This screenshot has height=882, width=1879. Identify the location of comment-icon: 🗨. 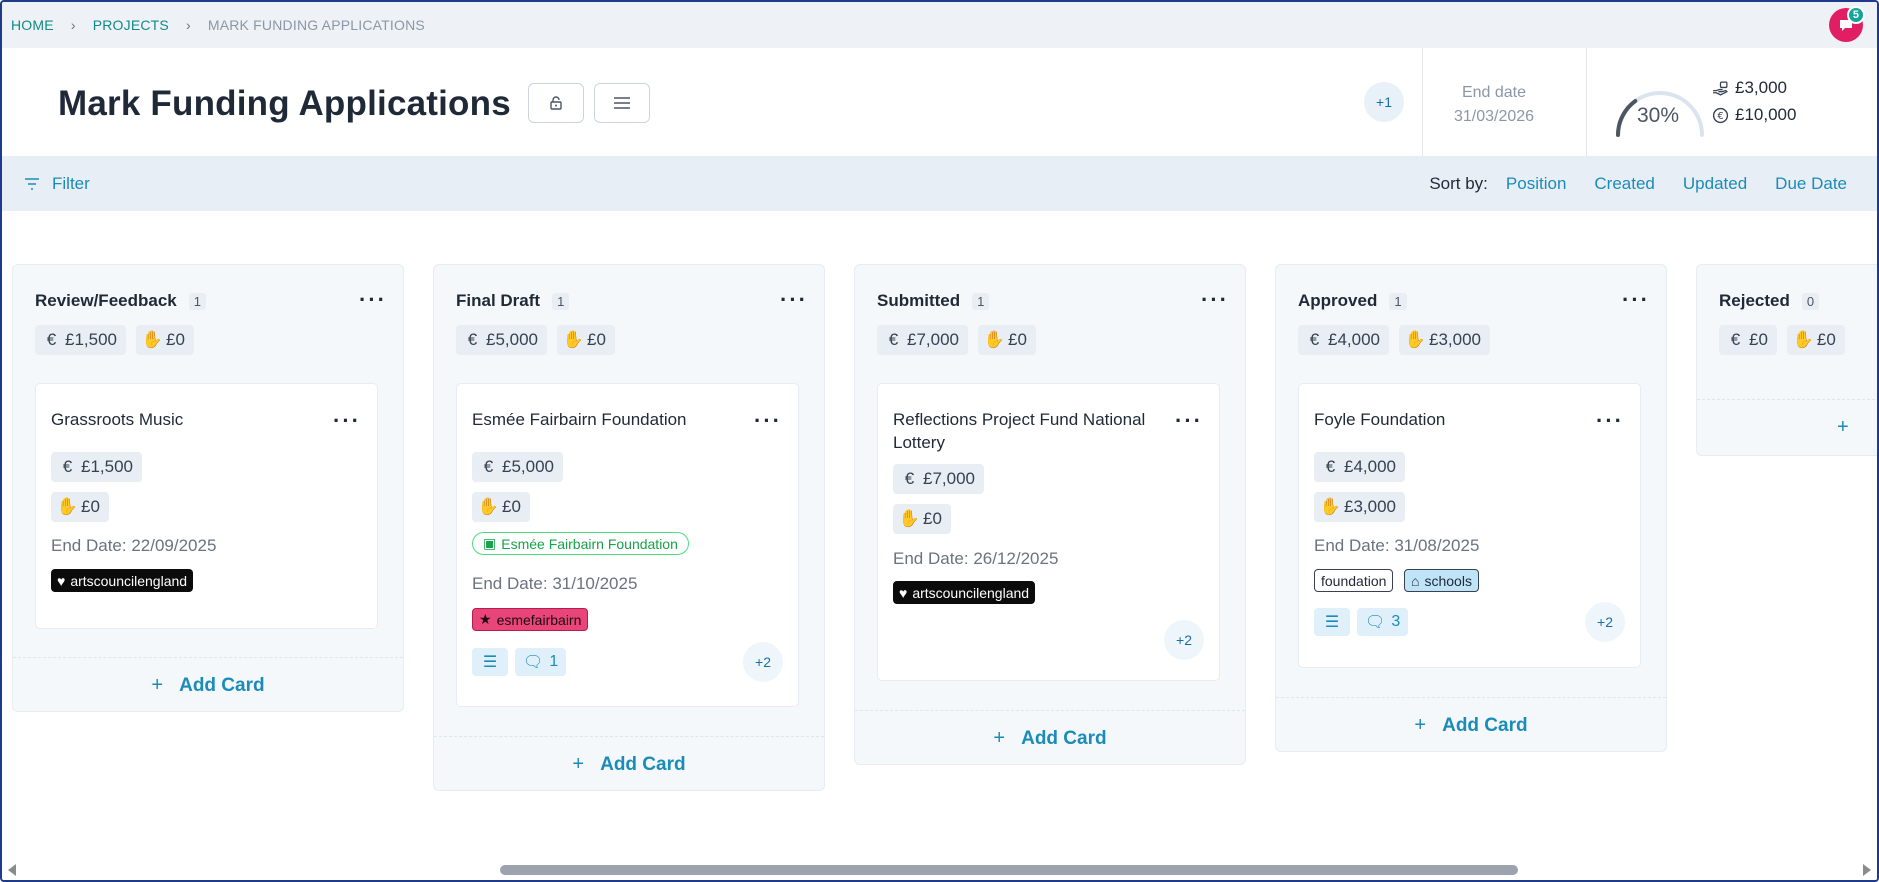
(1375, 622).